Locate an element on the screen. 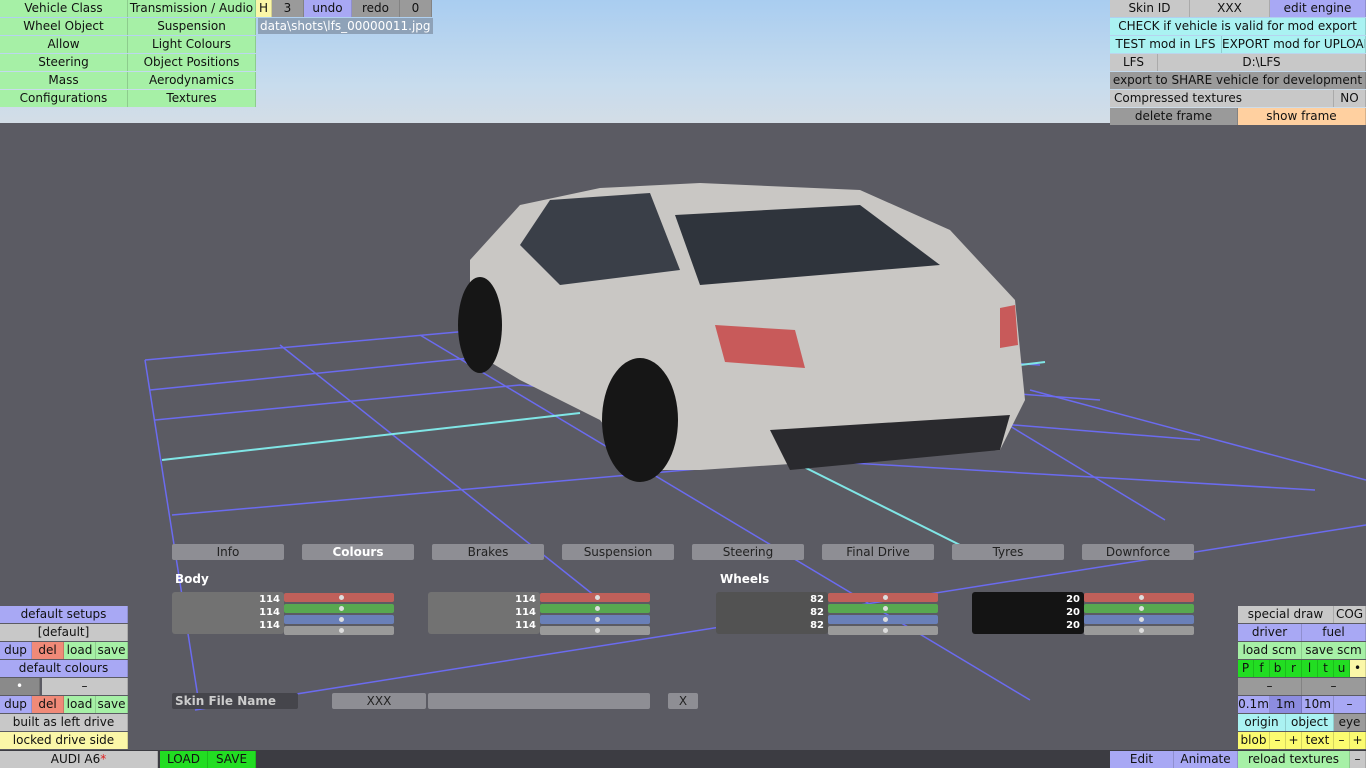 The height and width of the screenshot is (768, 1366). tab-tyres: Tyres is located at coordinates (1008, 552).